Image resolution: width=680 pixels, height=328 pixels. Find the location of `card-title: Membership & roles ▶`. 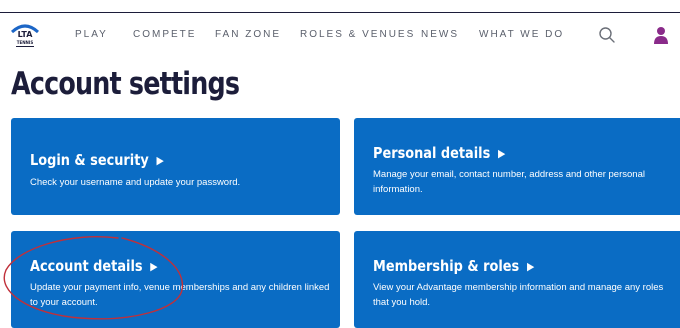

card-title: Membership & roles ▶ is located at coordinates (453, 266).